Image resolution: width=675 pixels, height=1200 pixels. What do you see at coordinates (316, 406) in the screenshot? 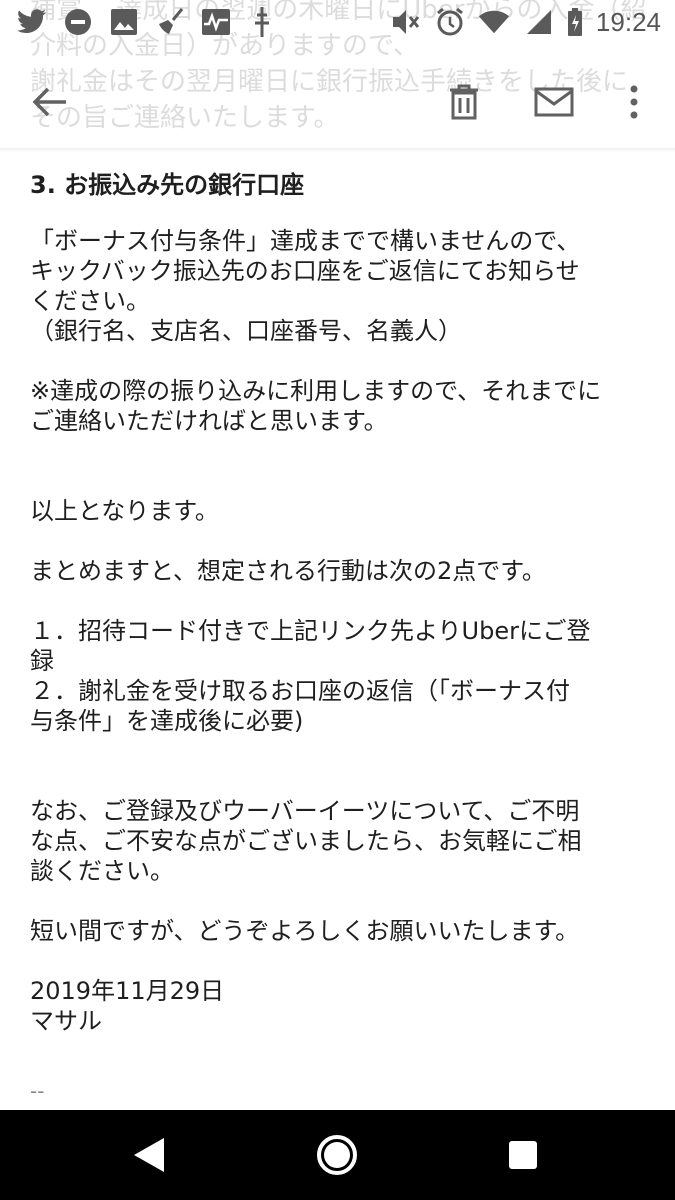
I see `paragraph-note: ※達成の際の振り込みに利用しますので、それまでに ご連絡いただければと思います。` at bounding box center [316, 406].